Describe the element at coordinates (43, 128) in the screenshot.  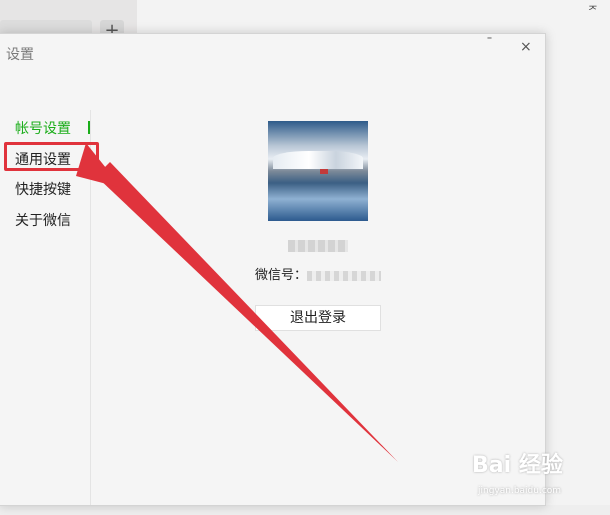
I see `nav-item-account: 帐号设置` at that location.